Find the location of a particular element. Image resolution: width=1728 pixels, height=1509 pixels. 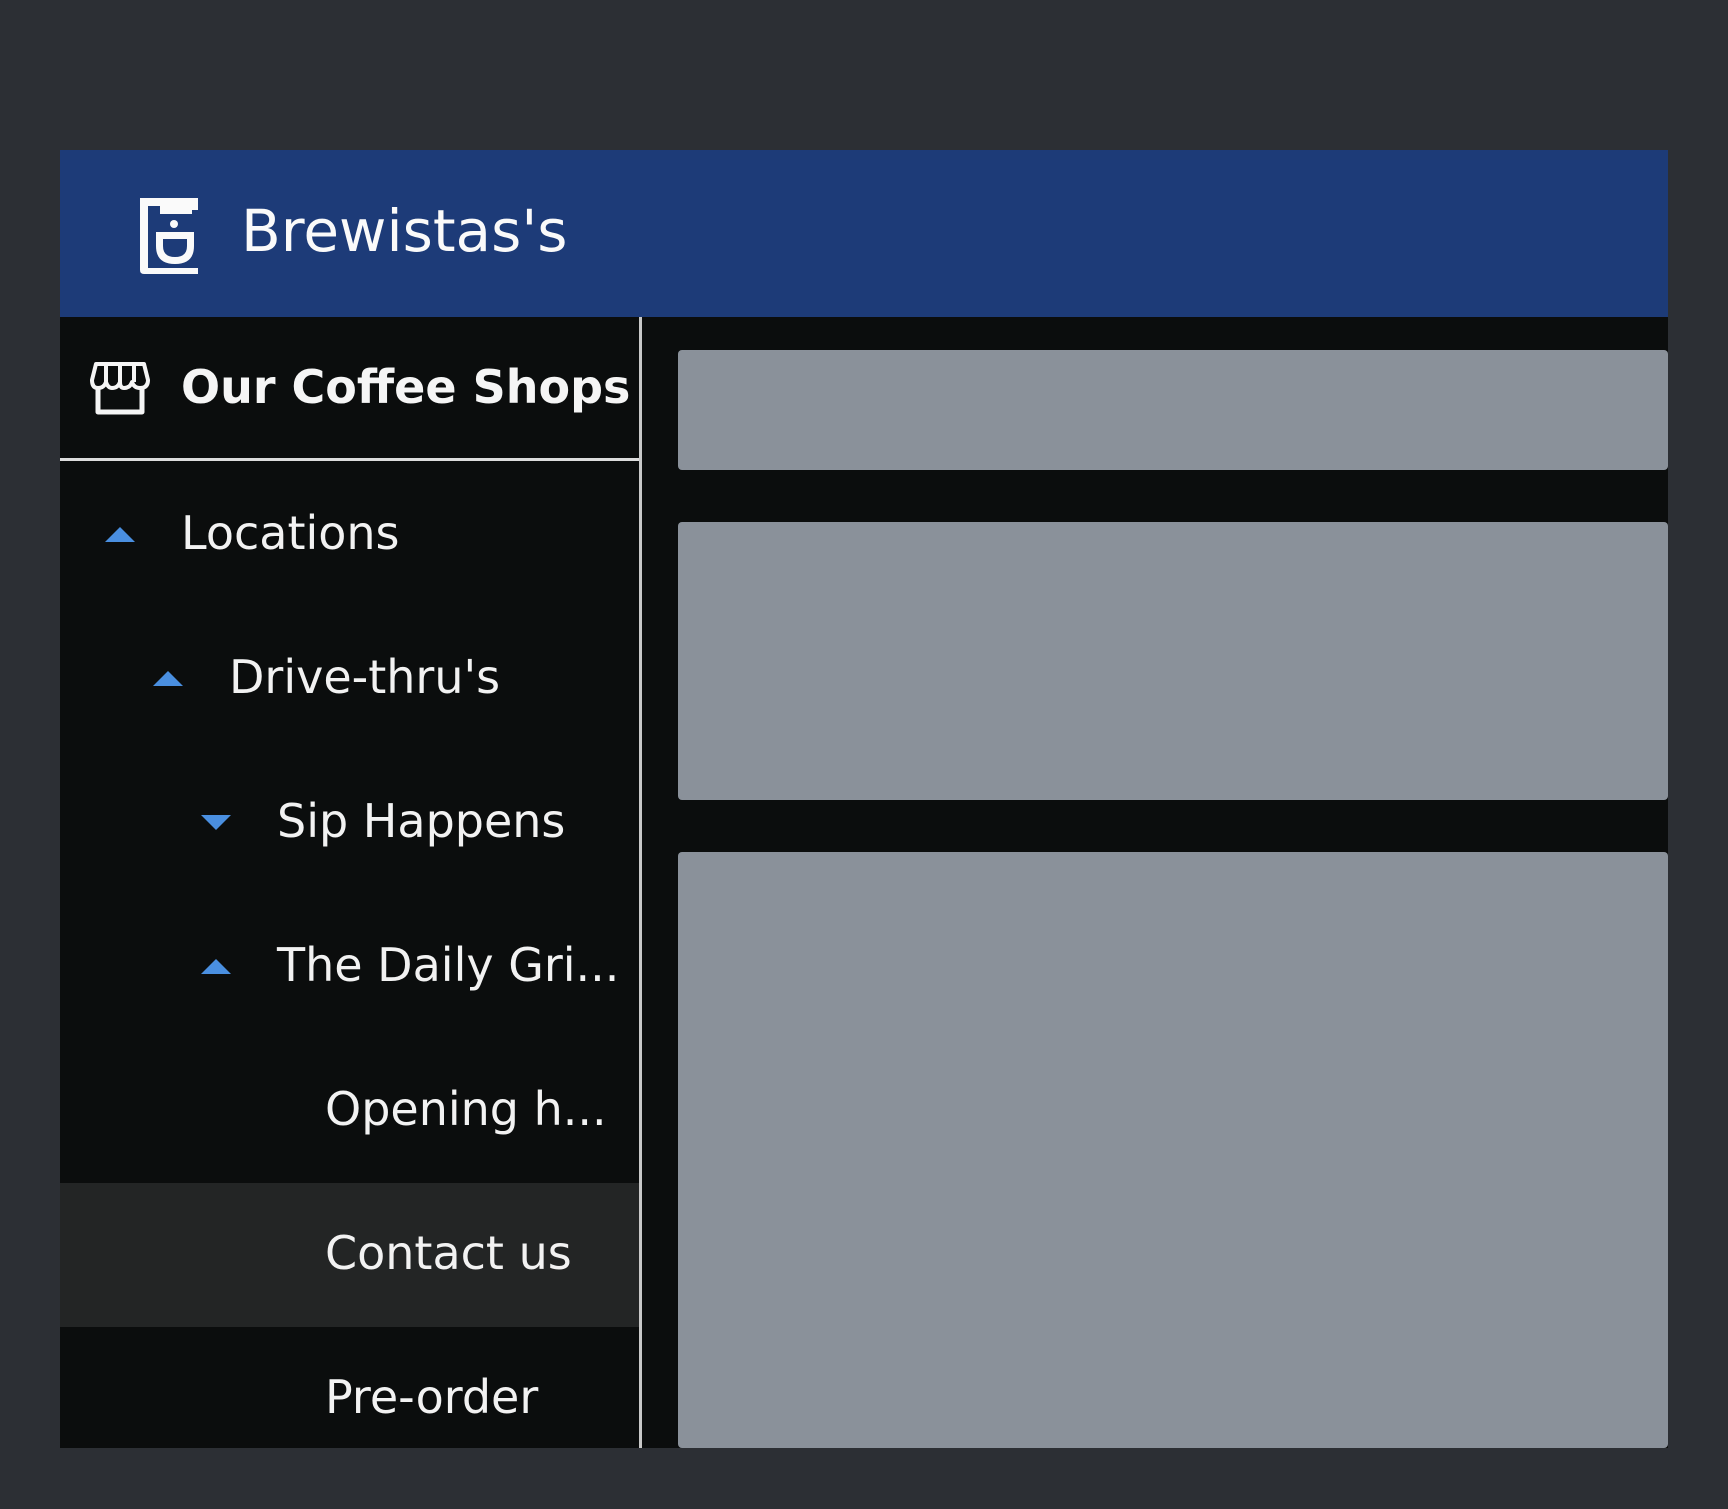

sidebar-item-contact-us: Contact us is located at coordinates (349, 1255).